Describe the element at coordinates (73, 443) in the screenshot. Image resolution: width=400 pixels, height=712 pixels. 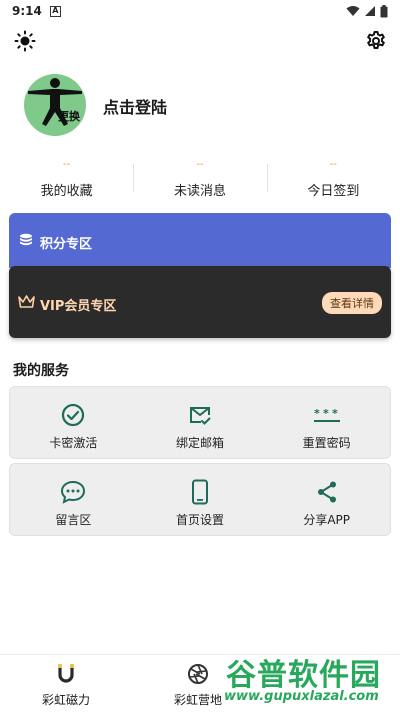
I see `service-label: 卡密激活` at that location.